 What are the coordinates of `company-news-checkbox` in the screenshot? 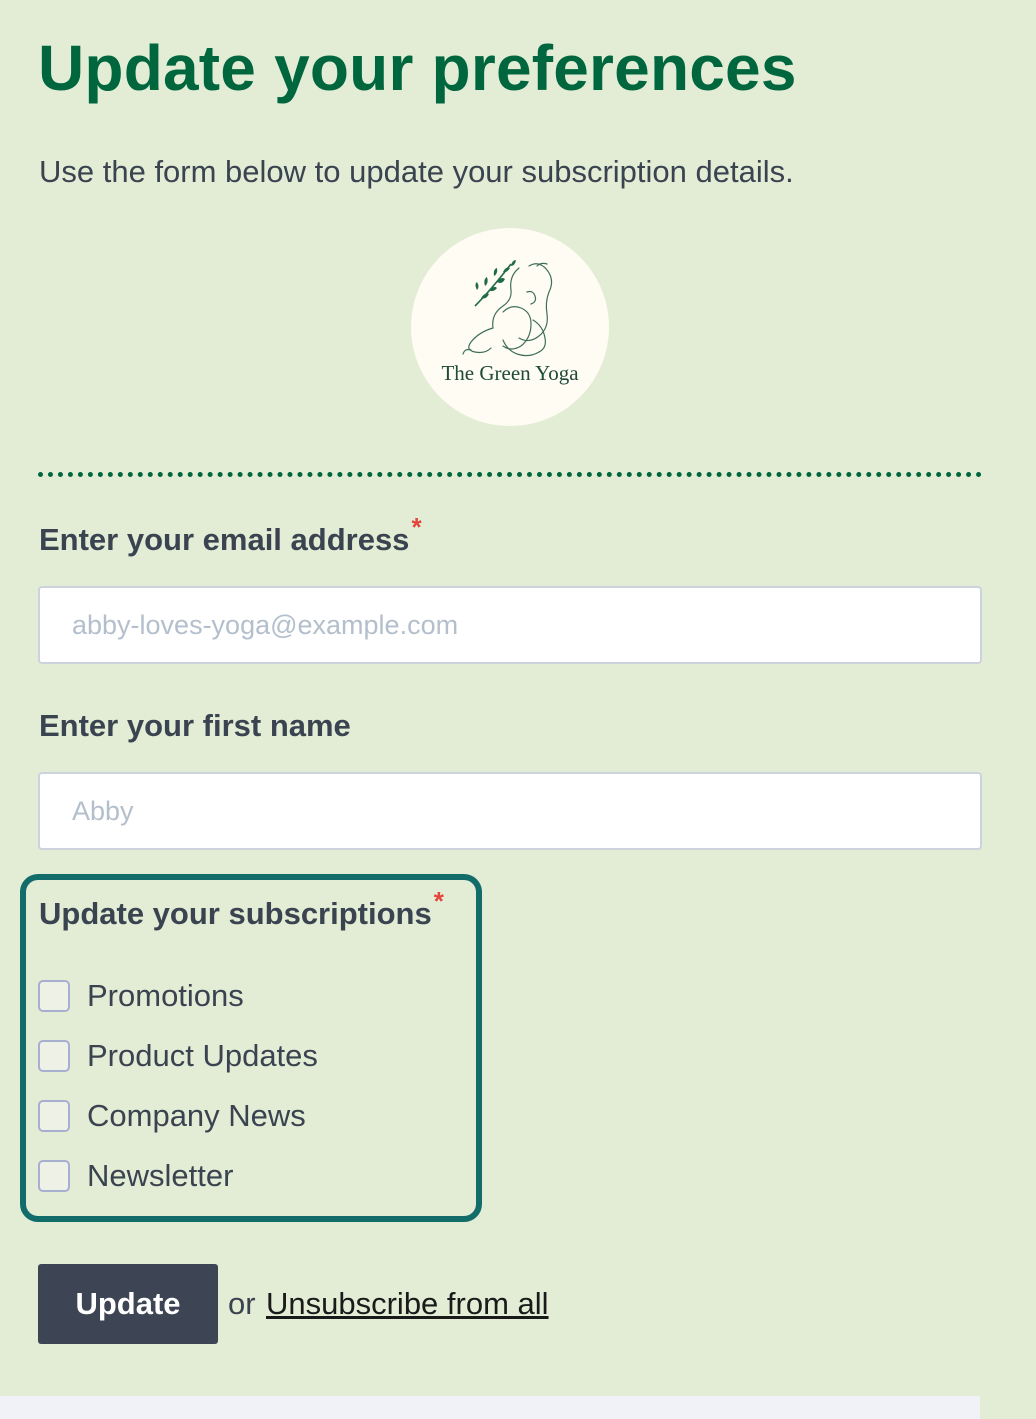 It's located at (54, 1116).